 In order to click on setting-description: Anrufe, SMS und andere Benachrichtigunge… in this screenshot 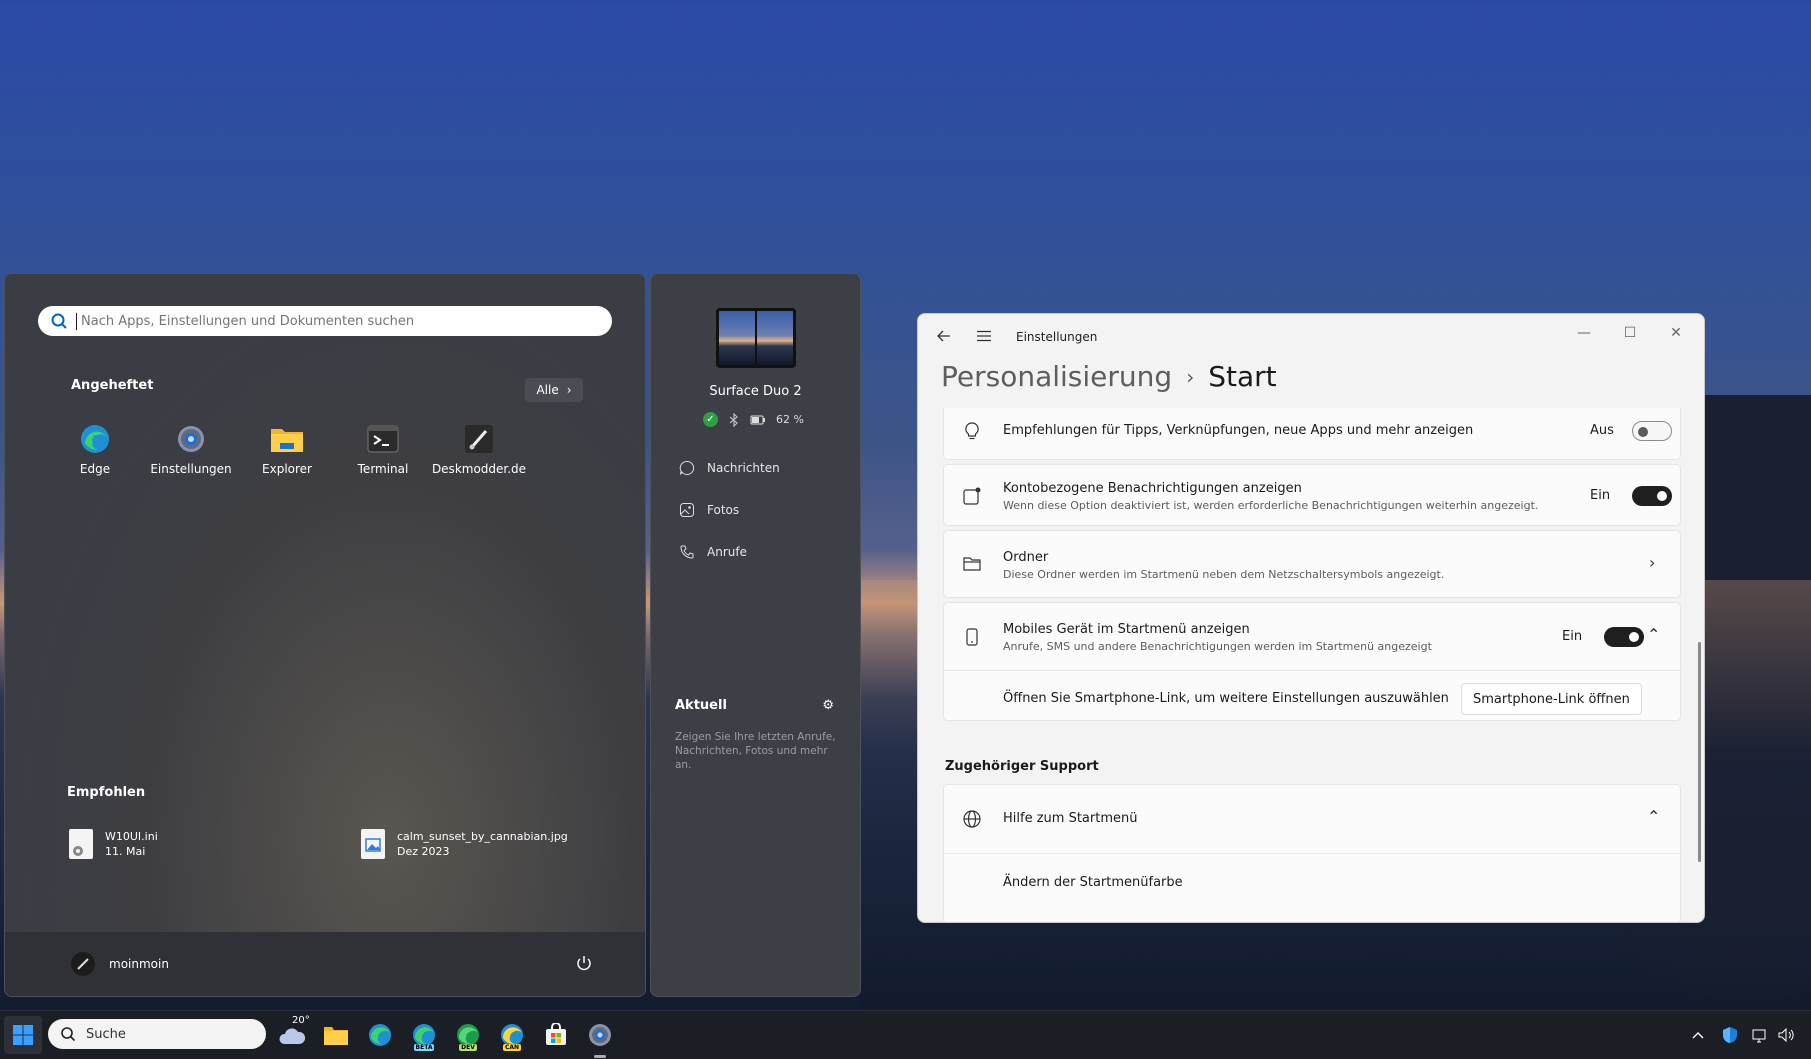, I will do `click(1217, 646)`.